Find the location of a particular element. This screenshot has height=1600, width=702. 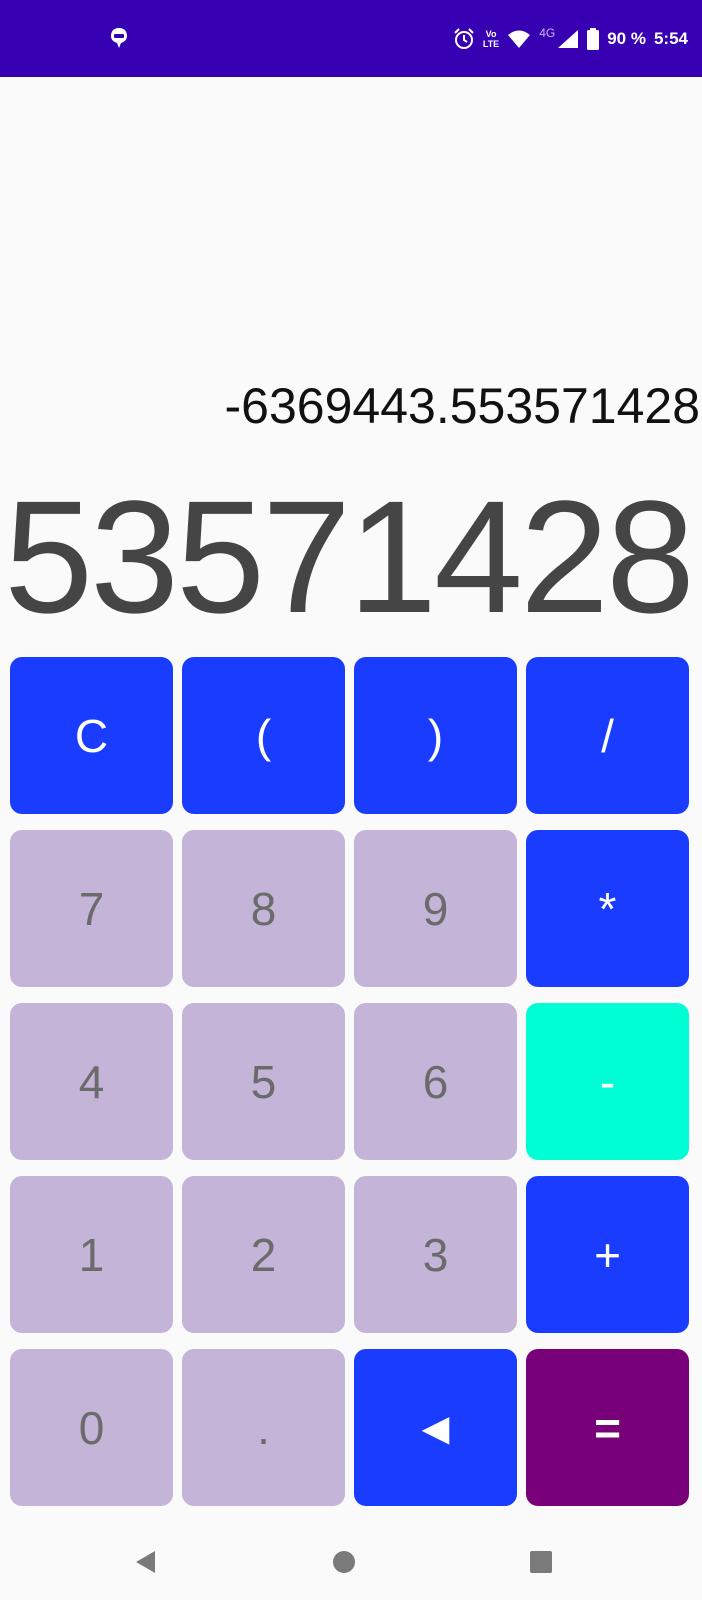

subtract-button: - is located at coordinates (607, 1081).